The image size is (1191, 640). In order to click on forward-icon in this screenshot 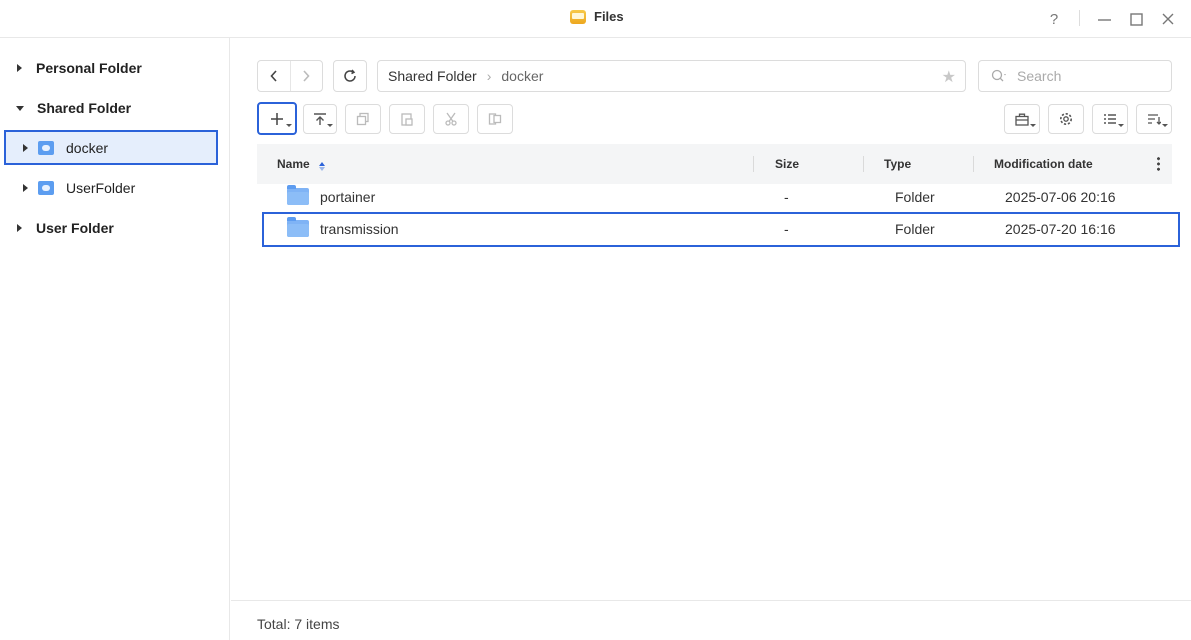, I will do `click(306, 76)`.